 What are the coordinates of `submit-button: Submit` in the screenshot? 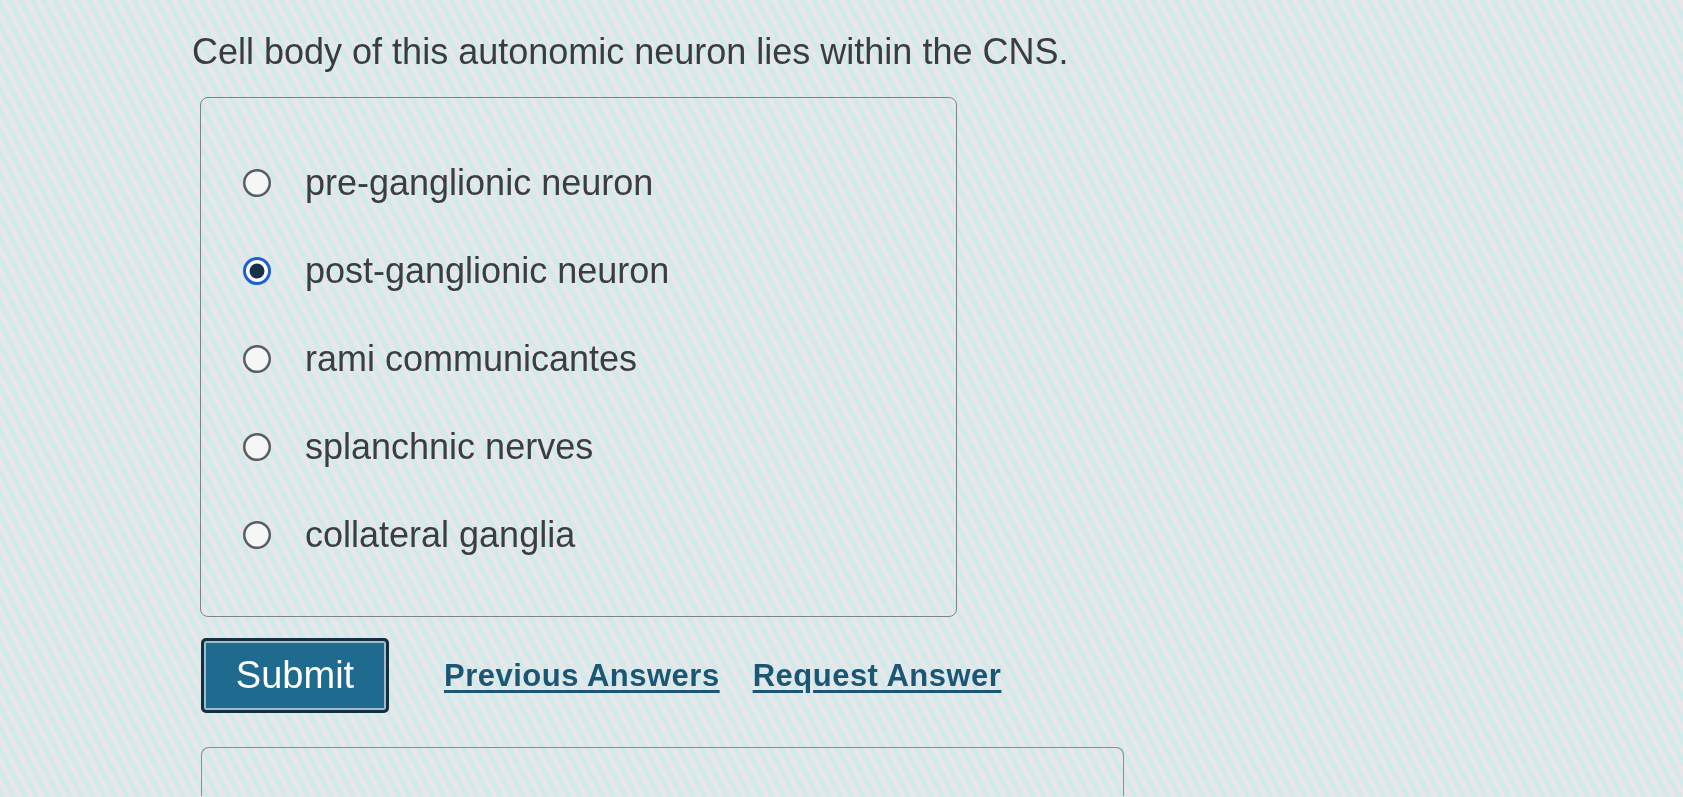 It's located at (295, 675).